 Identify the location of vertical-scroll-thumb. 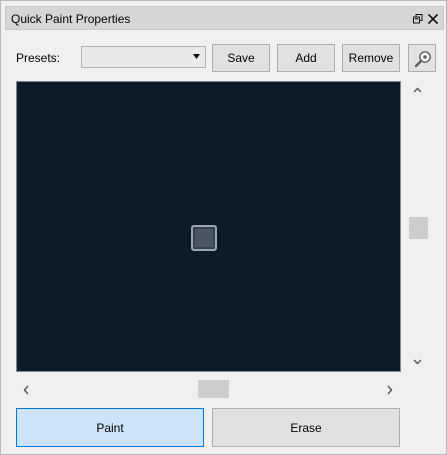
(418, 228).